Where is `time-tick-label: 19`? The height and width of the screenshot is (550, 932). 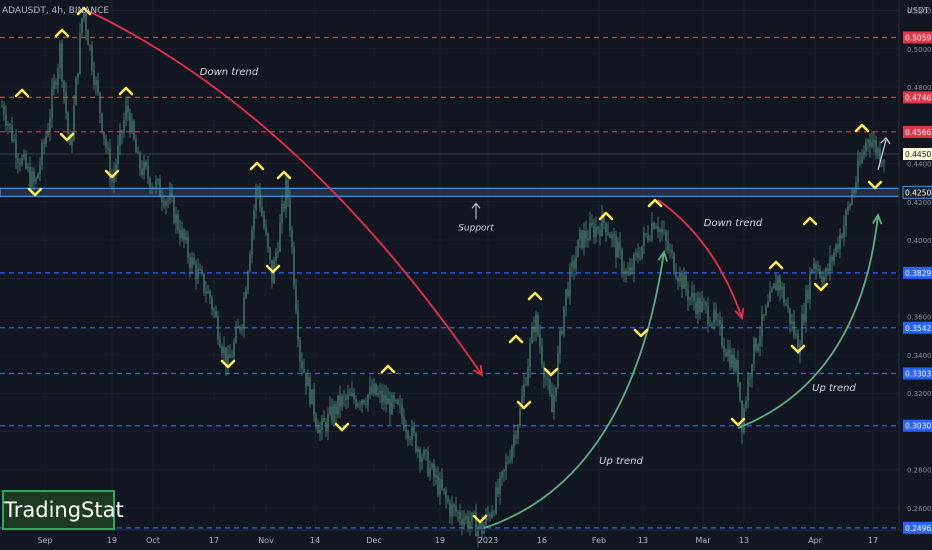 time-tick-label: 19 is located at coordinates (112, 540).